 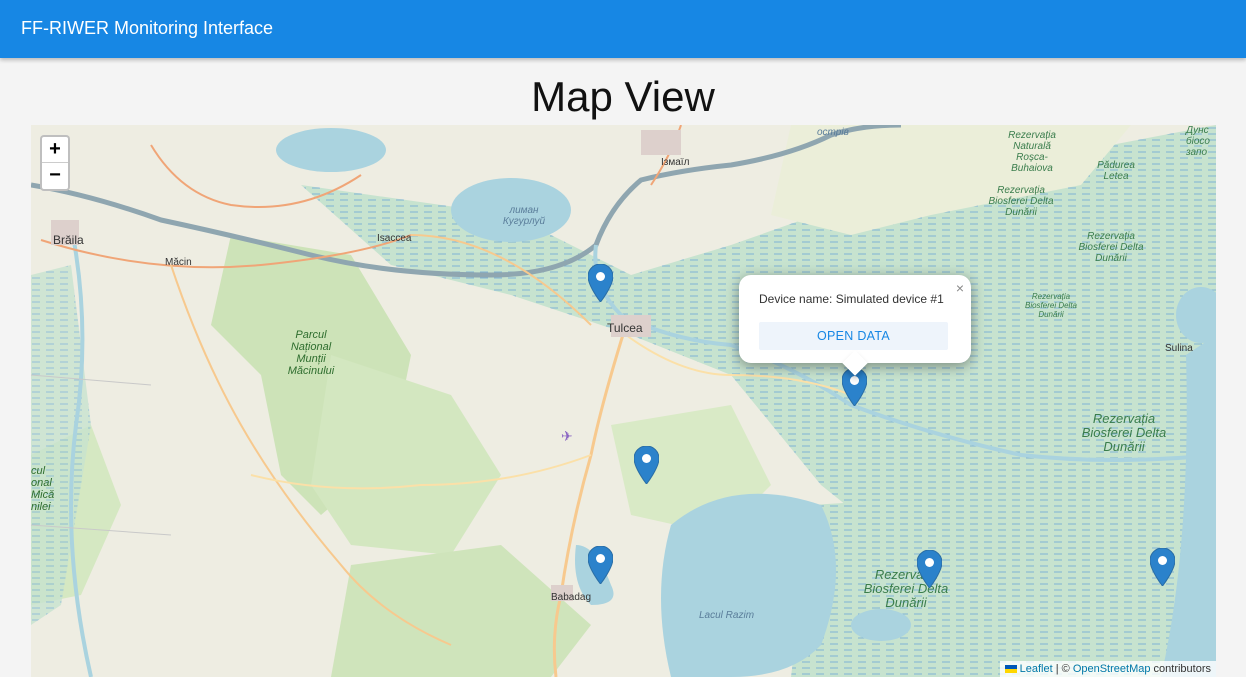 I want to click on label-macin: Măcin, so click(x=178, y=262).